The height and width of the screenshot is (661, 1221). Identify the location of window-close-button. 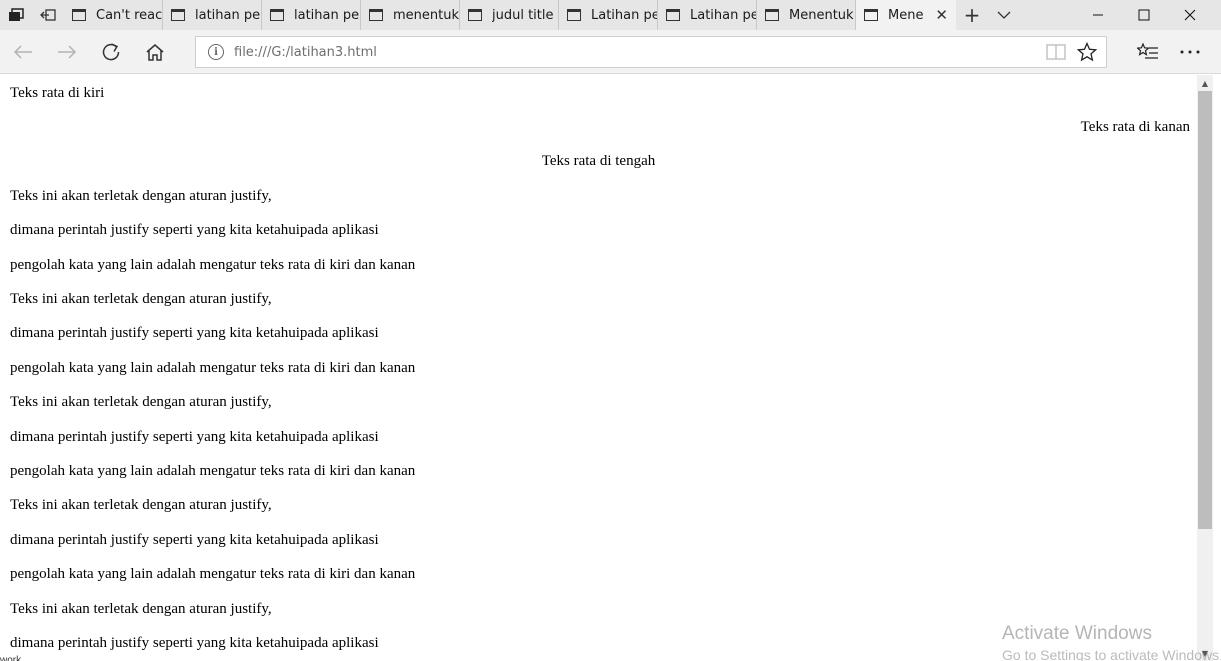
(1190, 15).